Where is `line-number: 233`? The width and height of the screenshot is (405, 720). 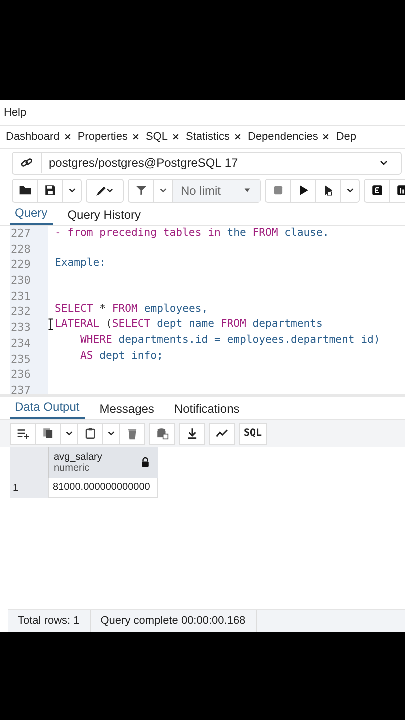 line-number: 233 is located at coordinates (21, 328).